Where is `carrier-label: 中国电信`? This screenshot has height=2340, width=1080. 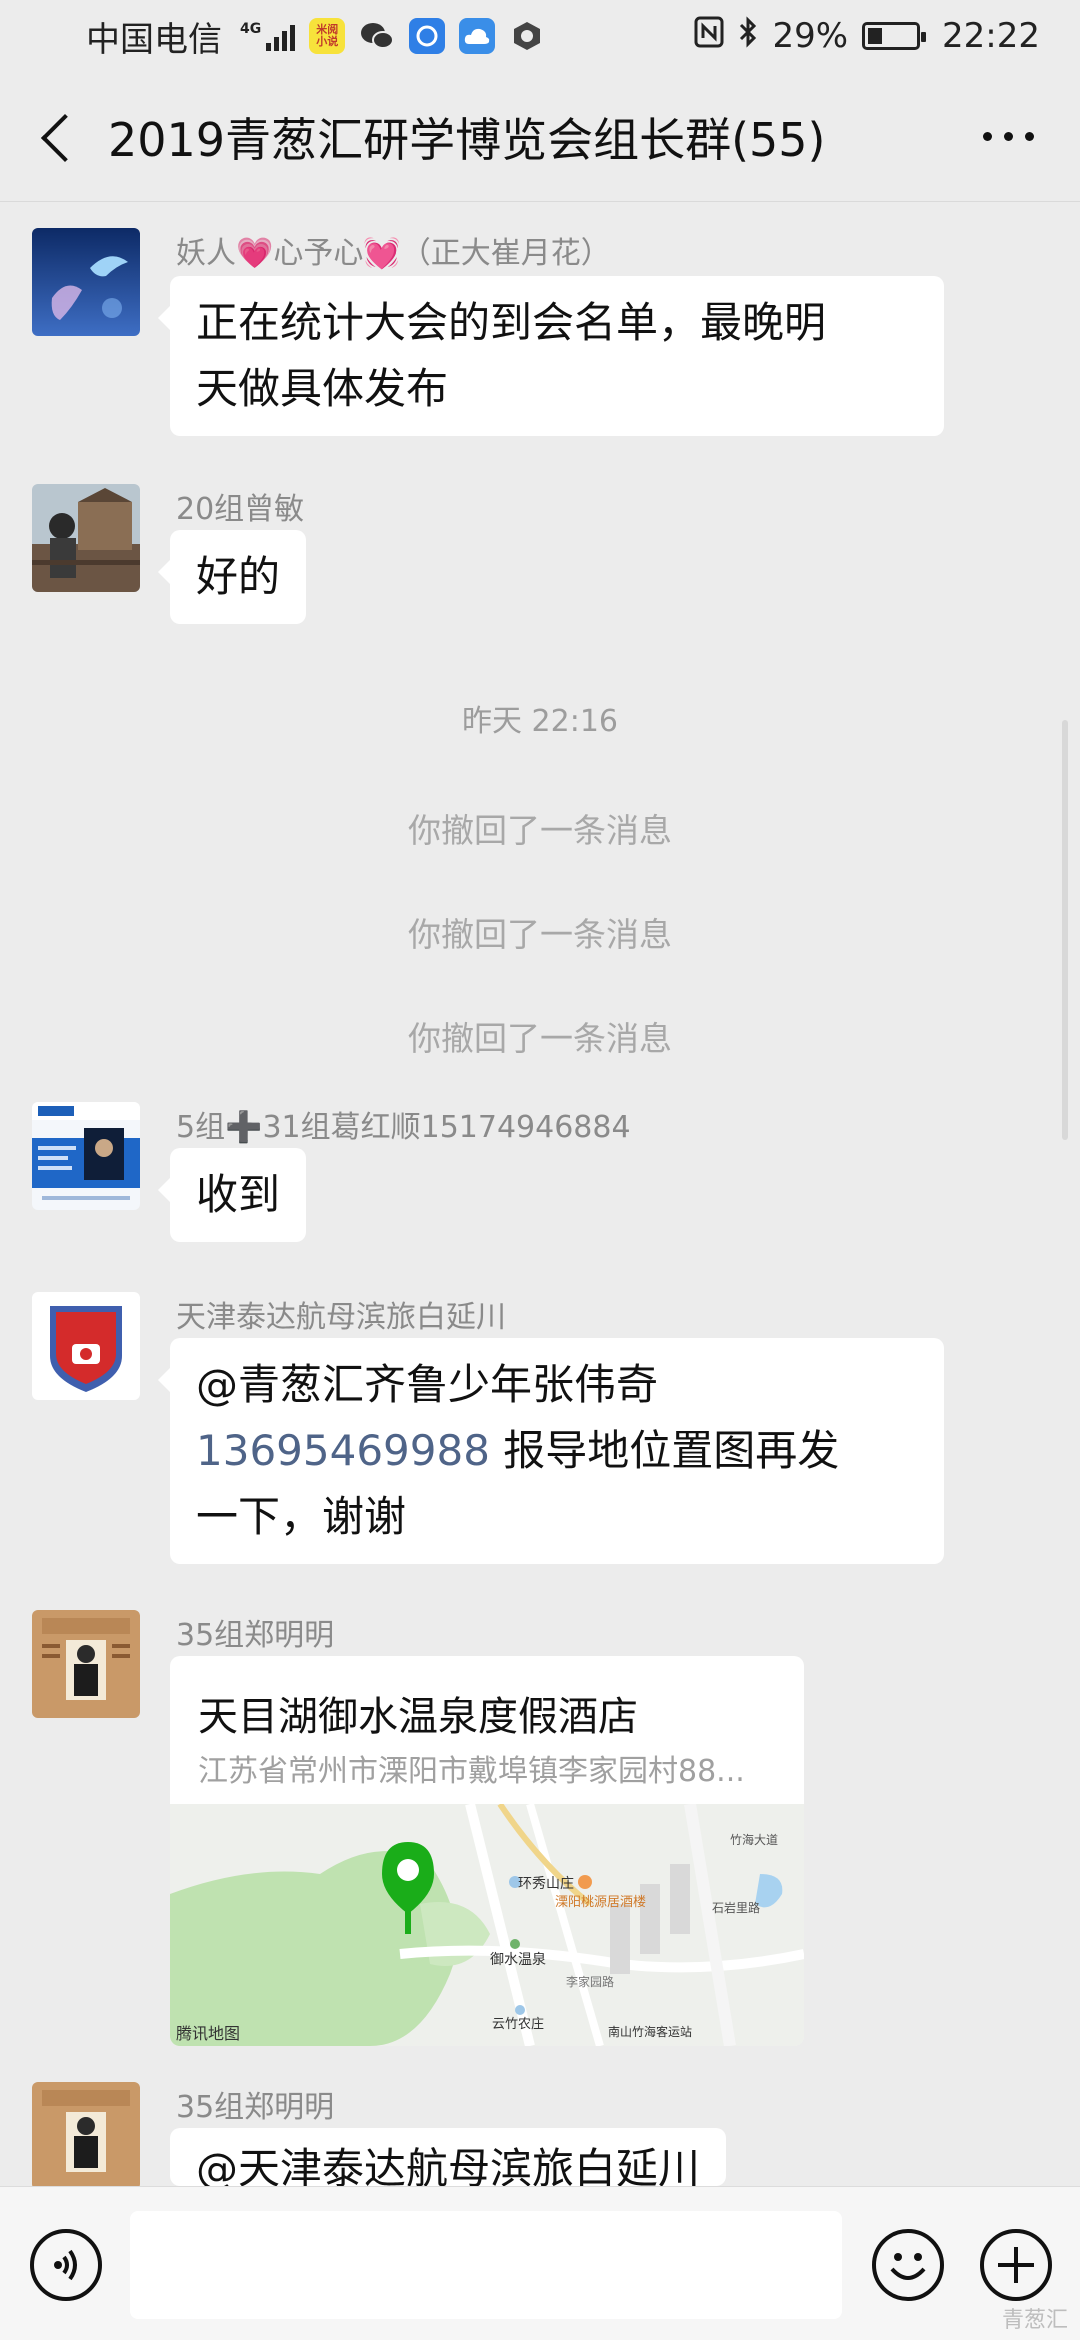 carrier-label: 中国电信 is located at coordinates (154, 39).